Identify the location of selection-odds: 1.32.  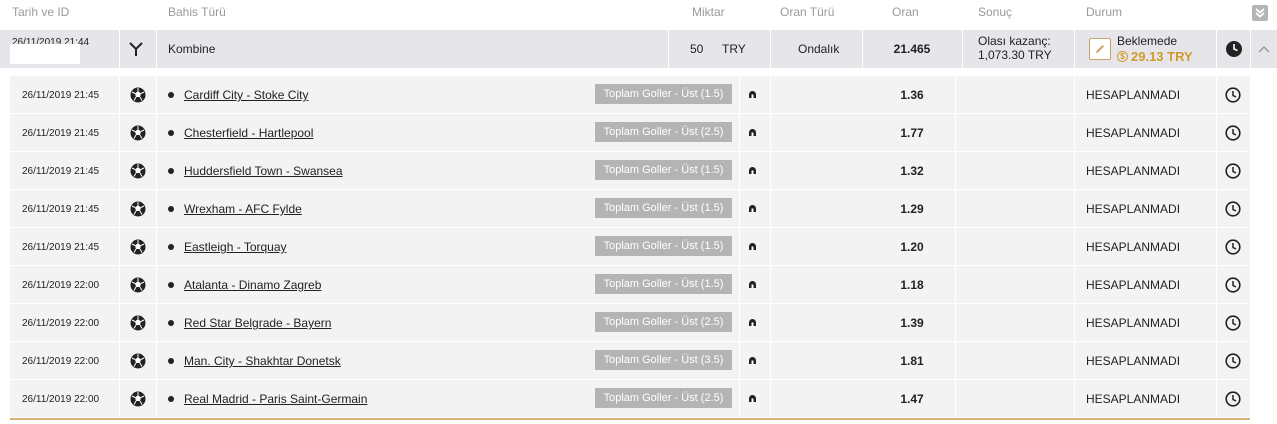
(912, 171).